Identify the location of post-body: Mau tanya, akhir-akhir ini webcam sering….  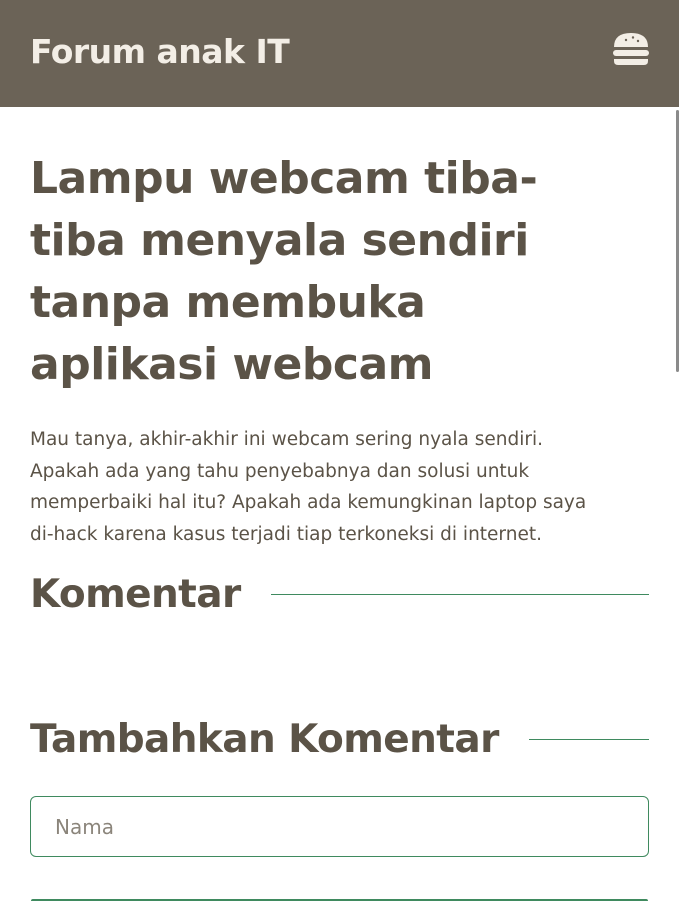
(308, 487).